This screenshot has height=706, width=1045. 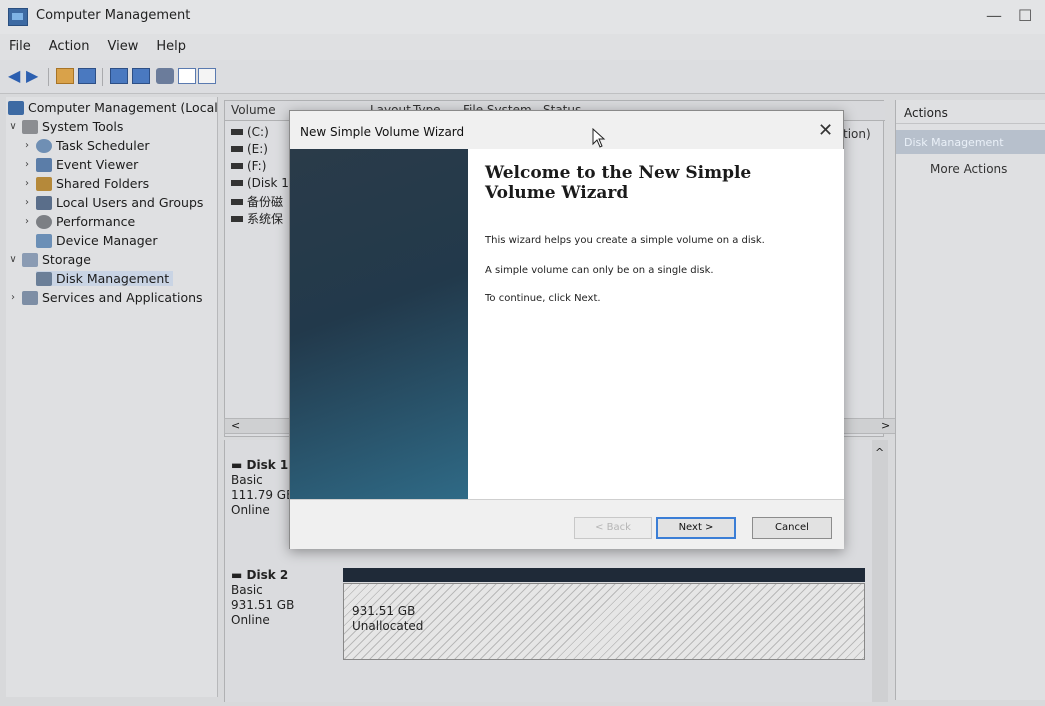 I want to click on storage-icon, so click(x=30, y=259).